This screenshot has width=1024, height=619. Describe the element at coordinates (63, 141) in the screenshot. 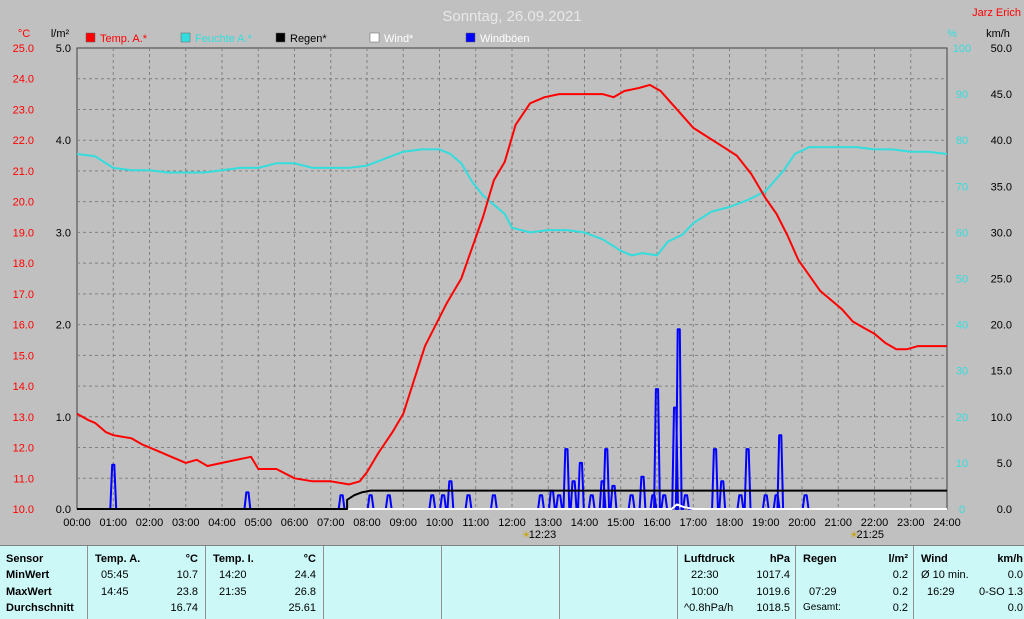

I see `tick-rain: 4.0` at that location.